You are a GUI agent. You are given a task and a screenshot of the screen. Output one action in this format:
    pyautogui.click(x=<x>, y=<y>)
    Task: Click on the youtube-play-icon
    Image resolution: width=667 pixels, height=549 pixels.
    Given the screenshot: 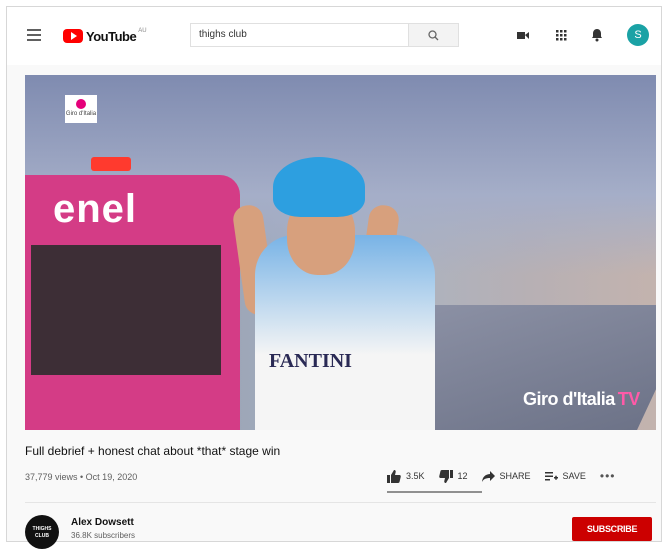 What is the action you would take?
    pyautogui.click(x=73, y=36)
    